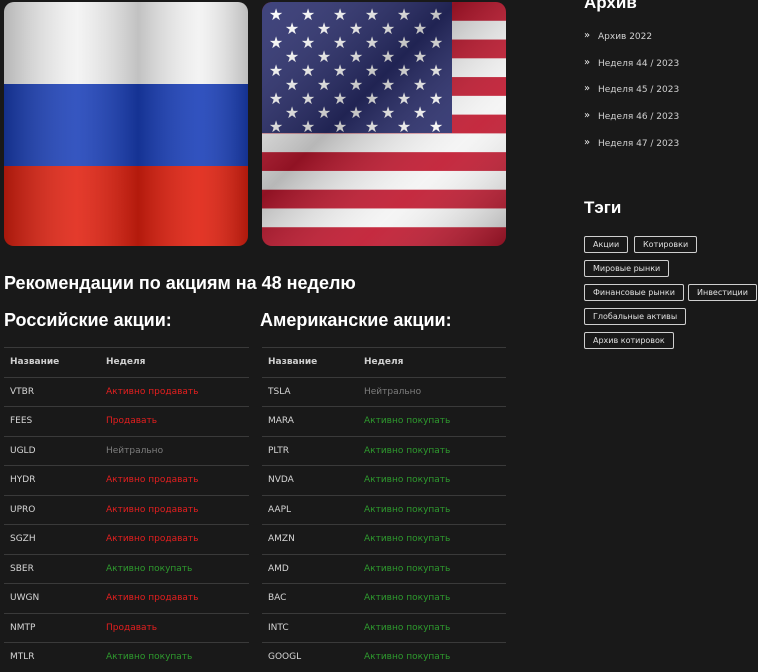 This screenshot has height=672, width=758. I want to click on archive-link-label: Неделя 46 / 2023, so click(639, 117).